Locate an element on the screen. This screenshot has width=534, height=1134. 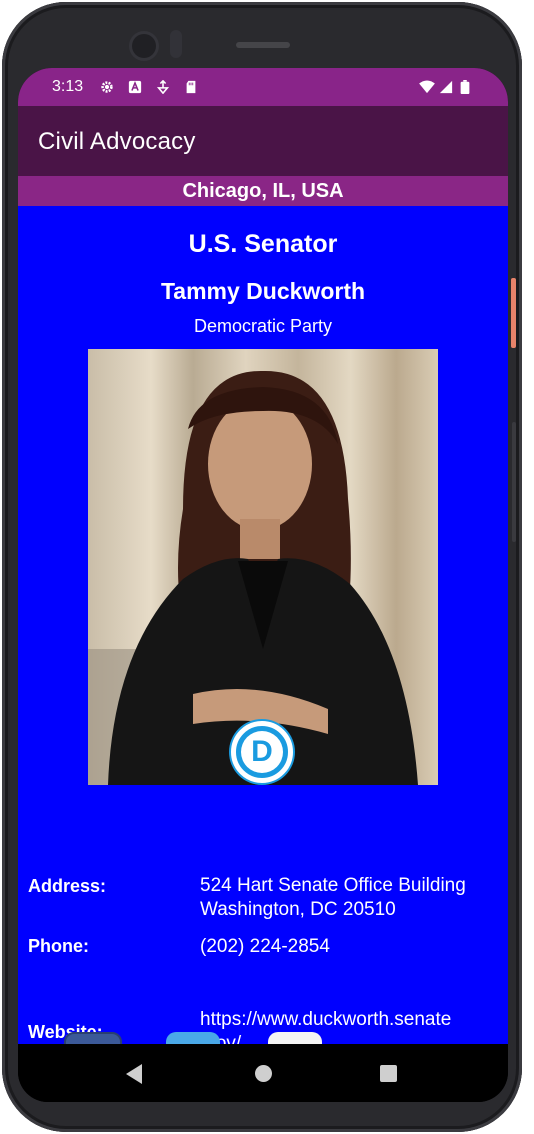
recents-icon is located at coordinates (388, 1073).